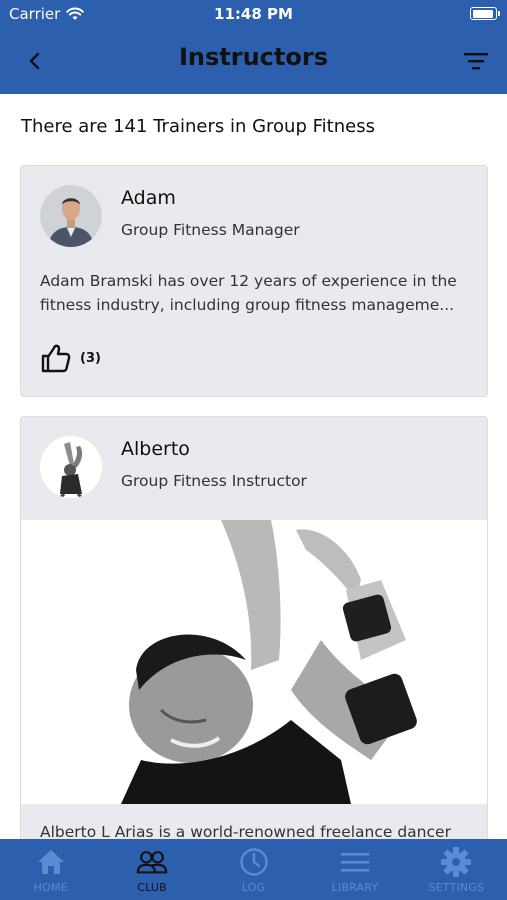 The height and width of the screenshot is (900, 507). What do you see at coordinates (355, 887) in the screenshot?
I see `tab-label: LIBRARY` at bounding box center [355, 887].